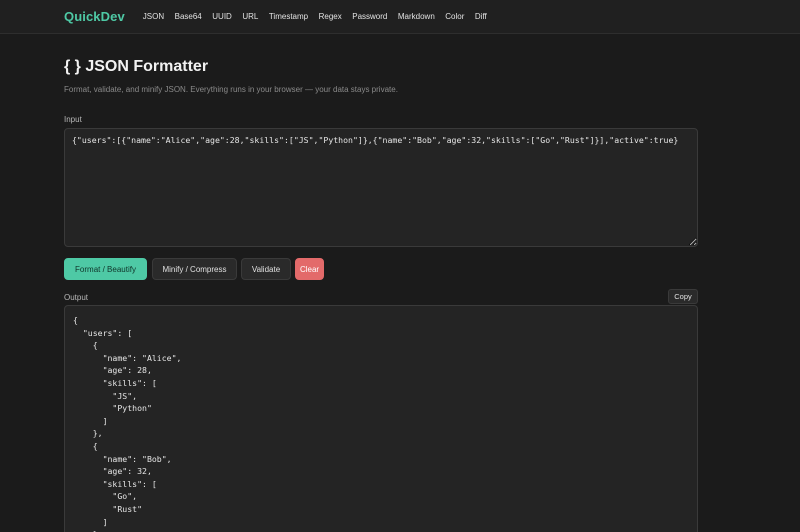  Describe the element at coordinates (309, 269) in the screenshot. I see `clear-button: Clear` at that location.